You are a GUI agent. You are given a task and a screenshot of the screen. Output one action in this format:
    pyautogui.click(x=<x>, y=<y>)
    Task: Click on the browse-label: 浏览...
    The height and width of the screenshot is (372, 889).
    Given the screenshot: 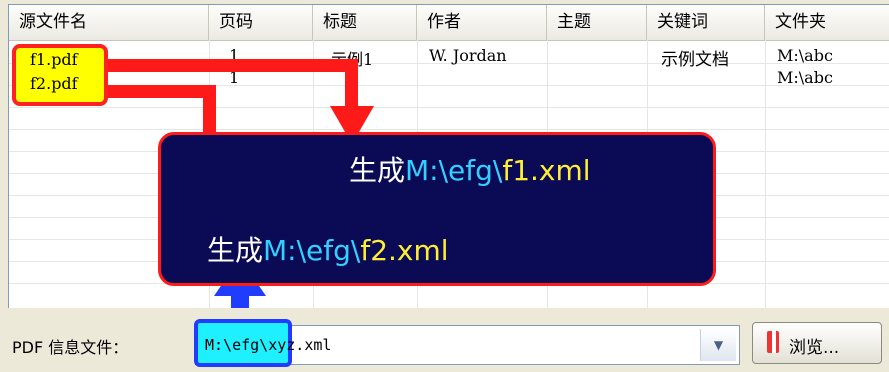 What is the action you would take?
    pyautogui.click(x=814, y=348)
    